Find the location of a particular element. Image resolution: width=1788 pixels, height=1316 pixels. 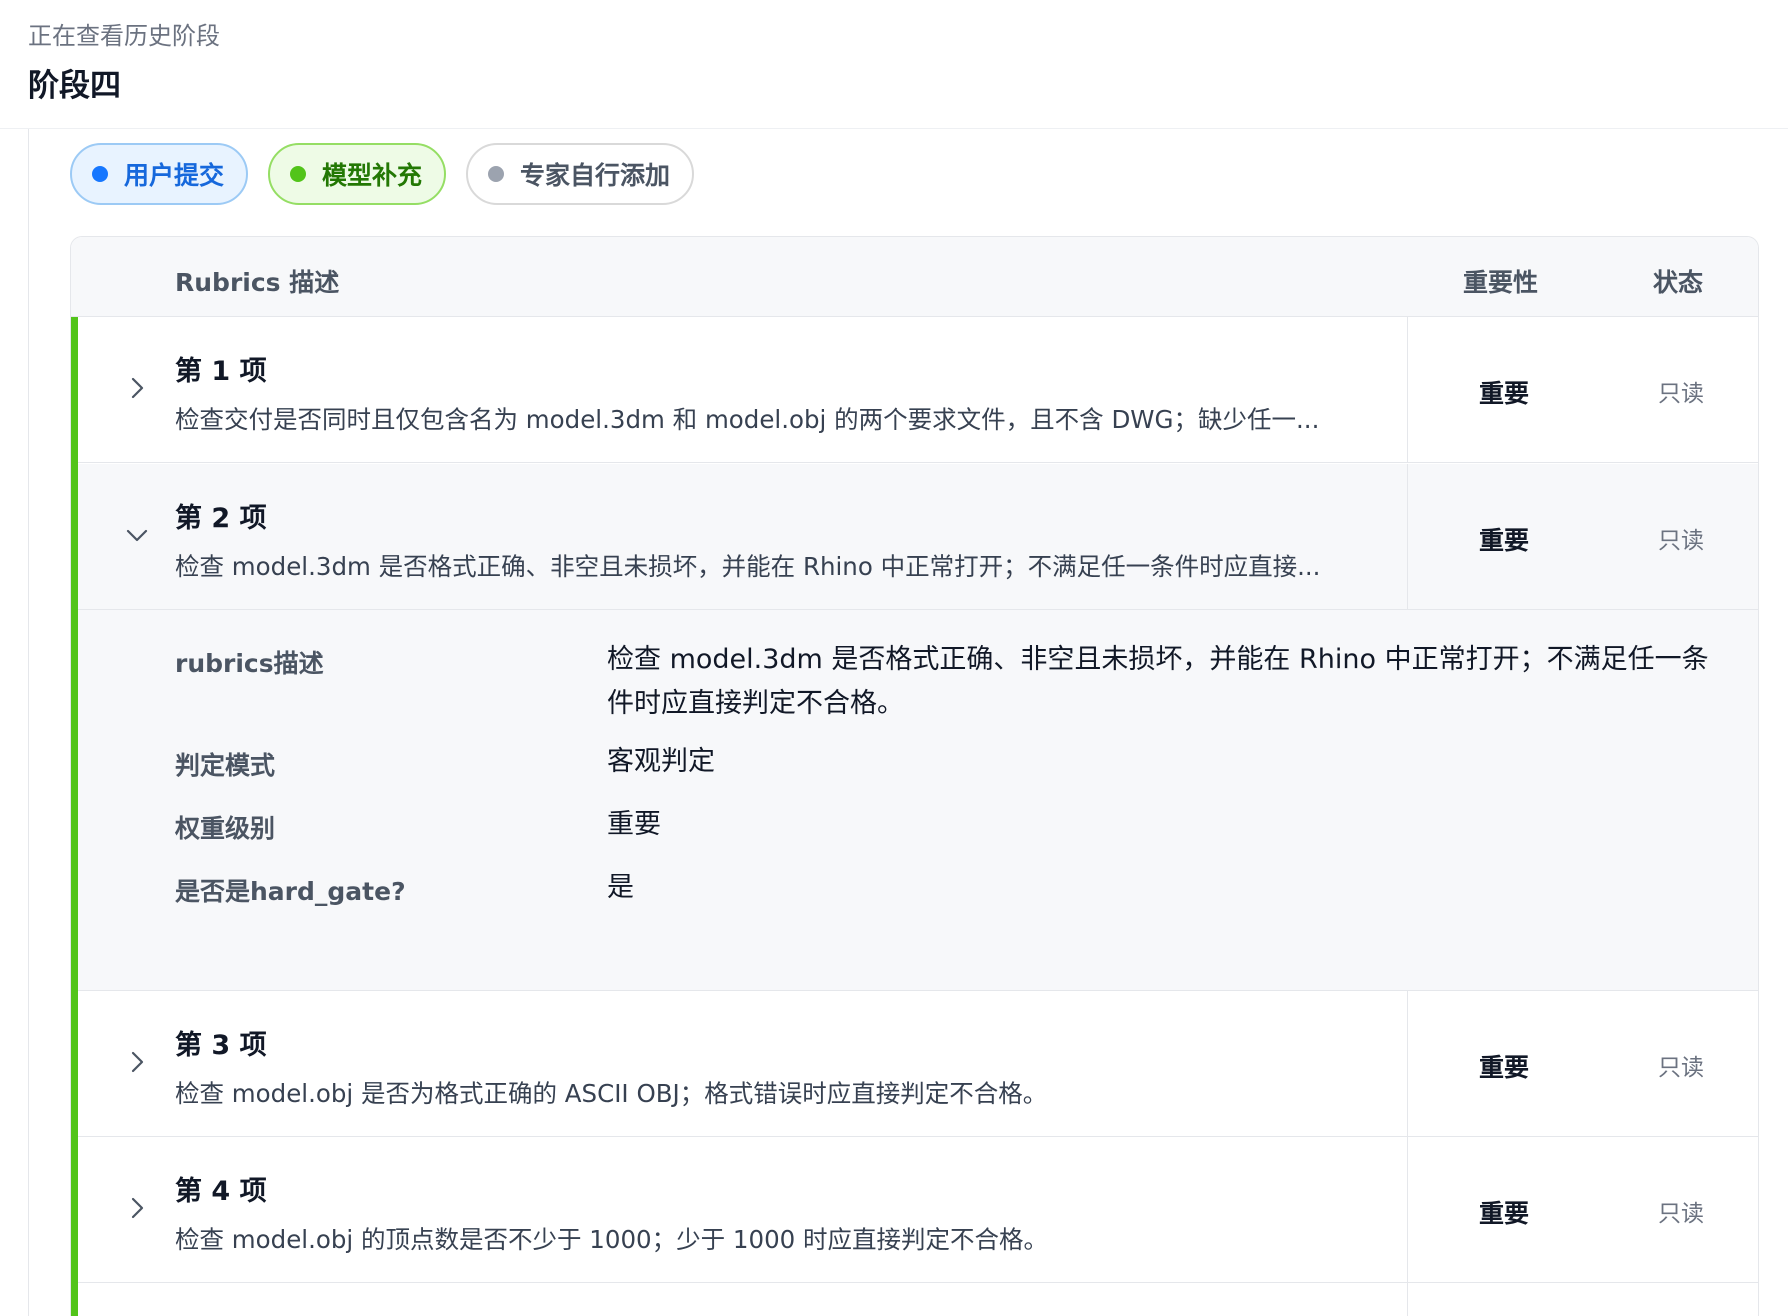

chip-user-submitted: 用户提交 is located at coordinates (159, 174).